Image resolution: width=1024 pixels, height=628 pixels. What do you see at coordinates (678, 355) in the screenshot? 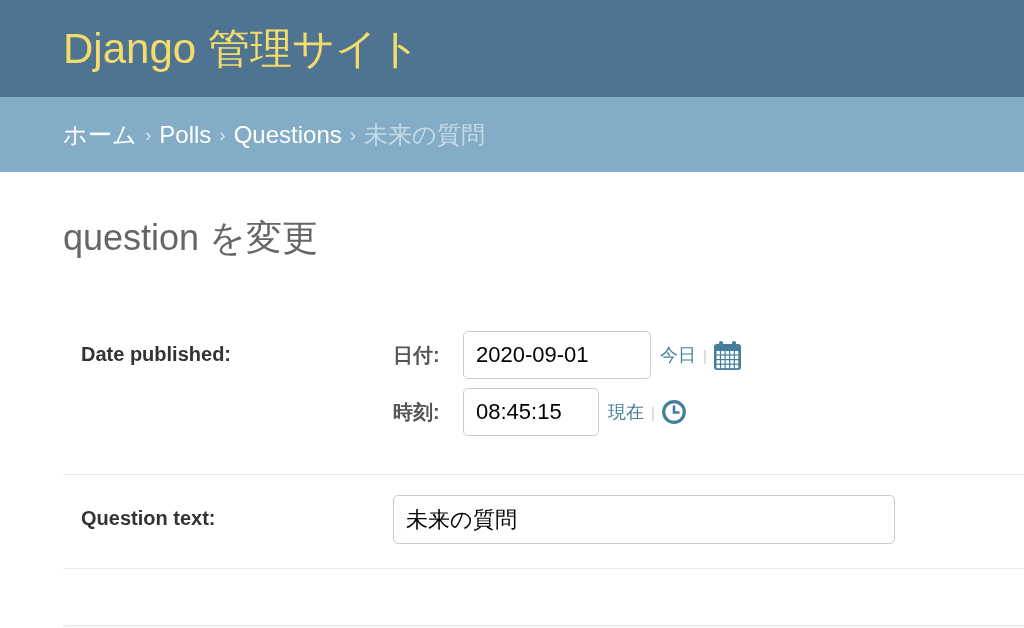
I see `shortcut-link: 今日` at bounding box center [678, 355].